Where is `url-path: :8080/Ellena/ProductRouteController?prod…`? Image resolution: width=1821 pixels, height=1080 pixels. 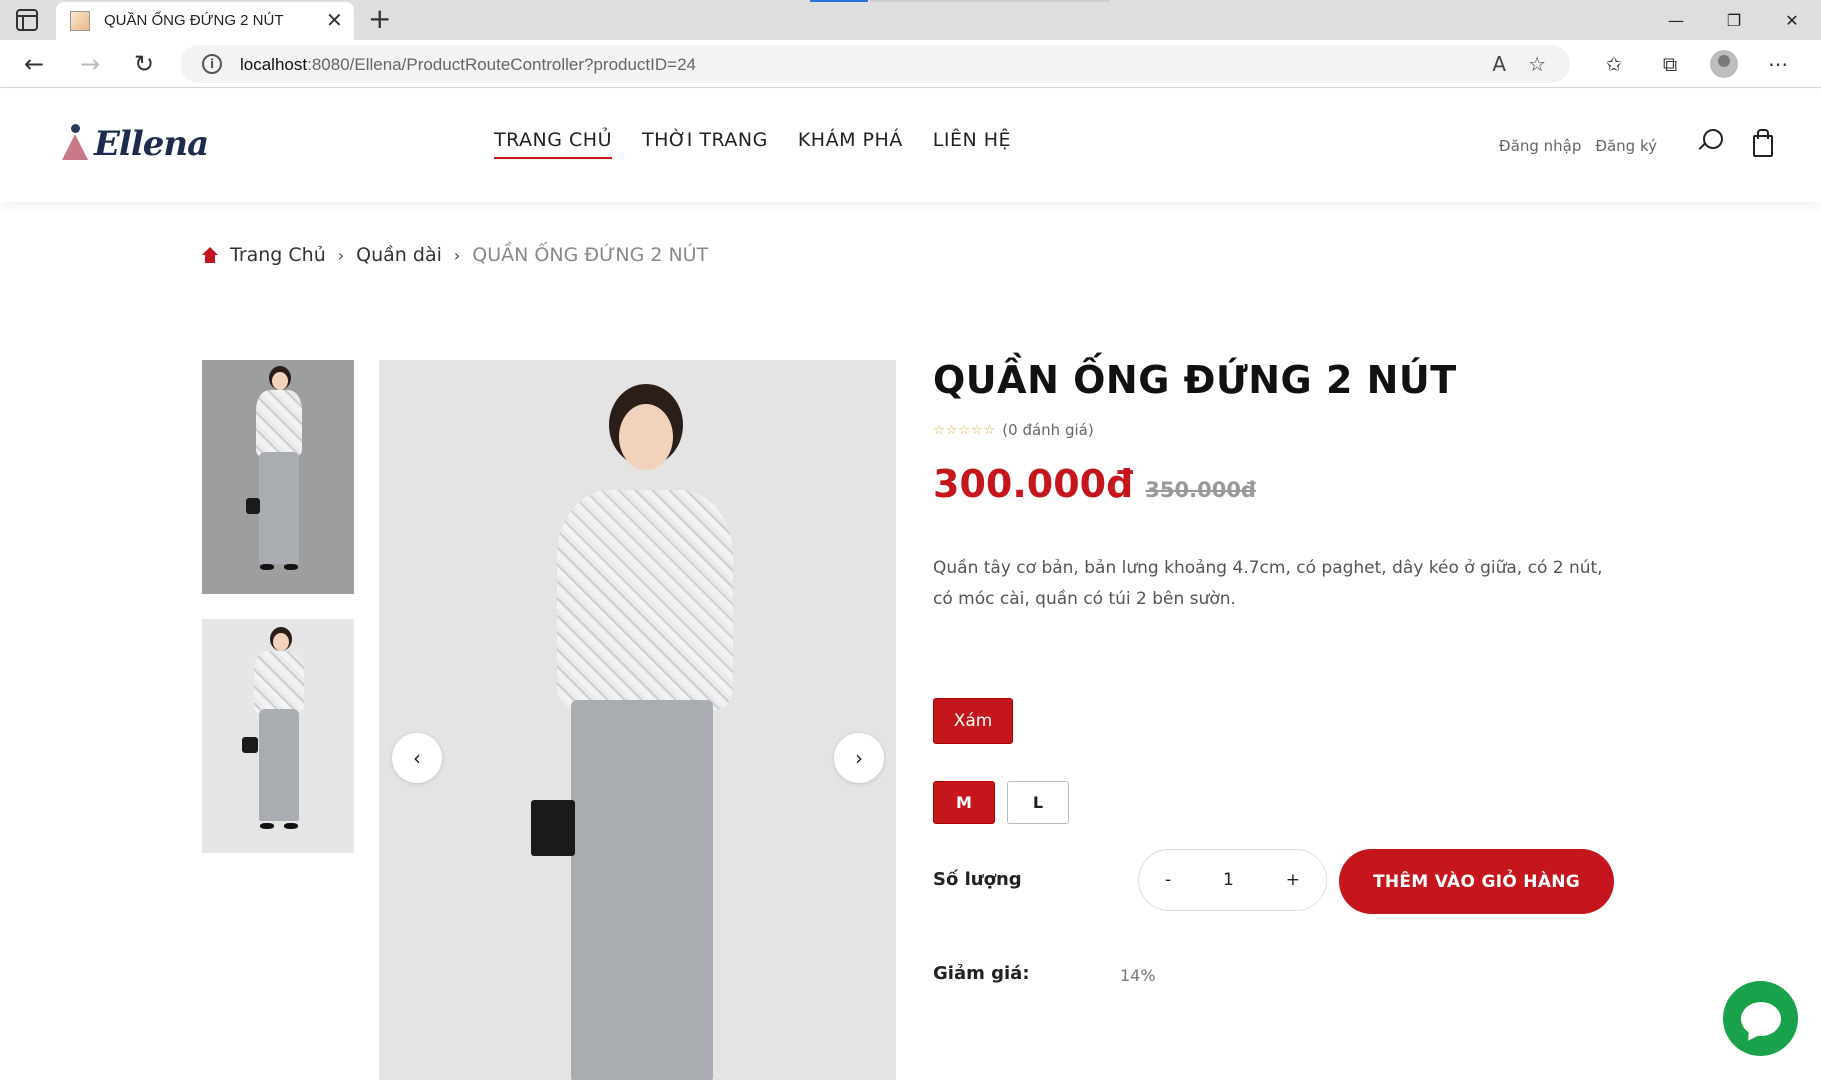
url-path: :8080/Ellena/ProductRouteController?prod… is located at coordinates (501, 64).